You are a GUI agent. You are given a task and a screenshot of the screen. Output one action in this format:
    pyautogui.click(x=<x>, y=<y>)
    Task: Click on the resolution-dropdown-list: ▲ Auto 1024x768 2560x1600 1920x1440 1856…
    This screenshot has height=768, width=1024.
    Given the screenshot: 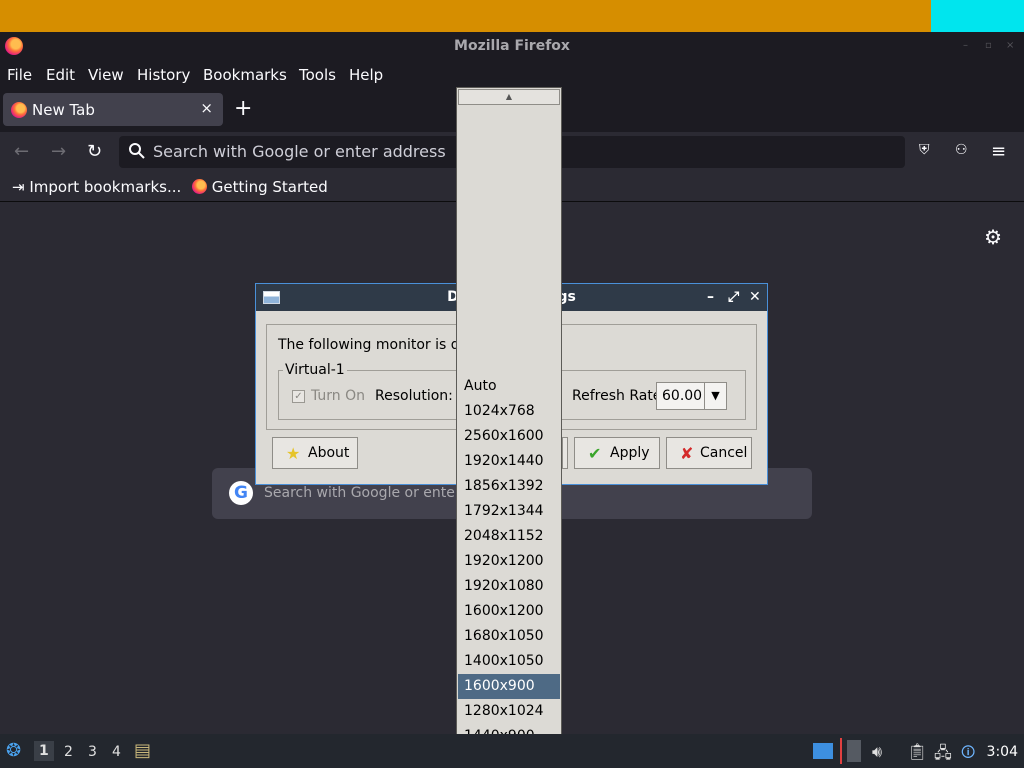 What is the action you would take?
    pyautogui.click(x=509, y=426)
    